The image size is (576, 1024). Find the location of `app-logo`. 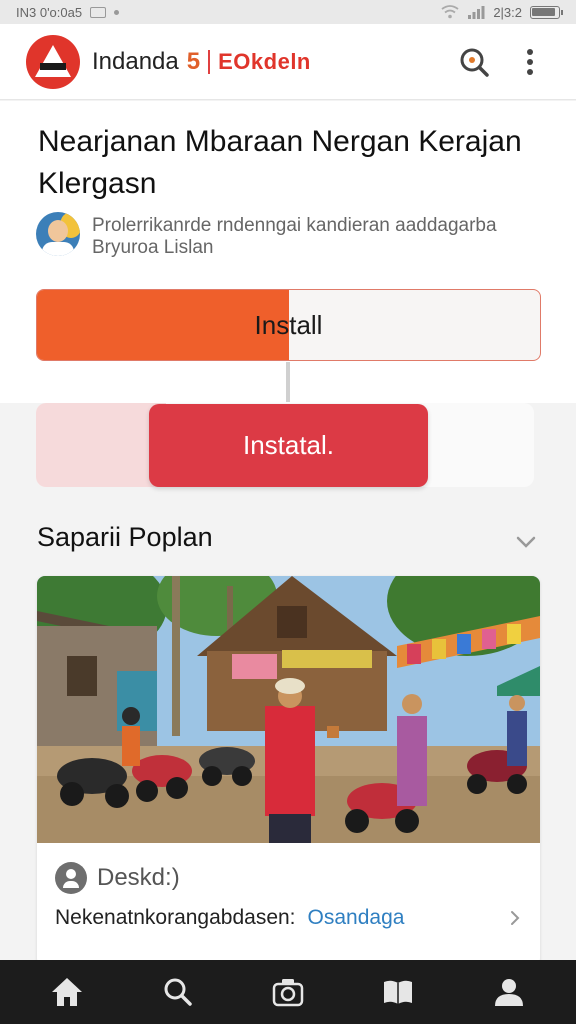

app-logo is located at coordinates (53, 61).